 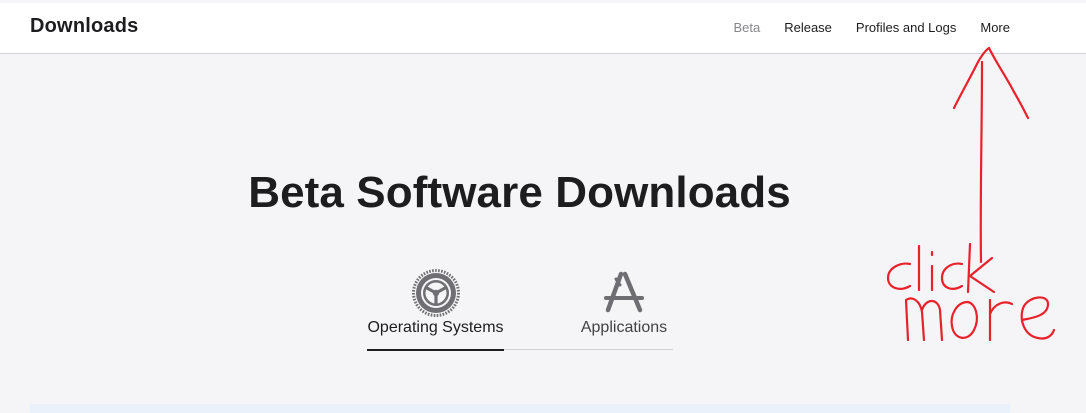 I want to click on app-store-icon, so click(x=624, y=292).